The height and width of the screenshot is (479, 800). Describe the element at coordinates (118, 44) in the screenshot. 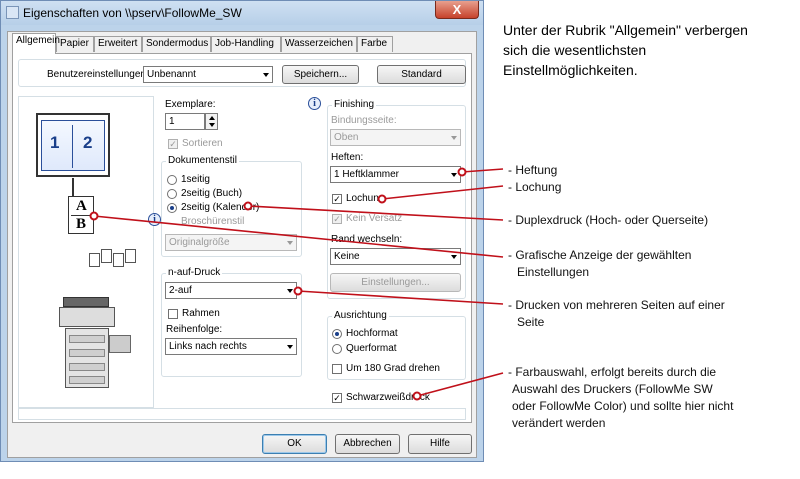

I see `tab-erweitert: Erweitert` at that location.